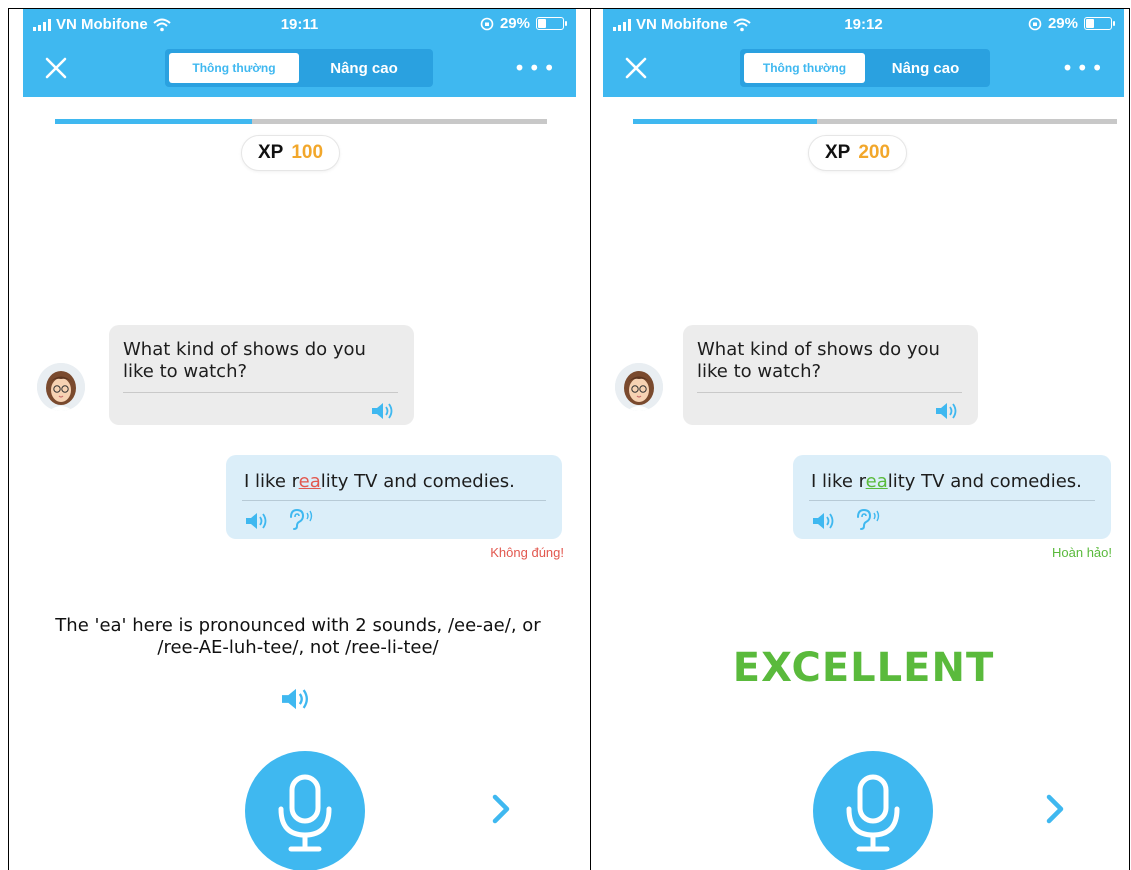  What do you see at coordinates (299, 24) in the screenshot?
I see `status-bar: VN Mobifone 19:11 29%` at bounding box center [299, 24].